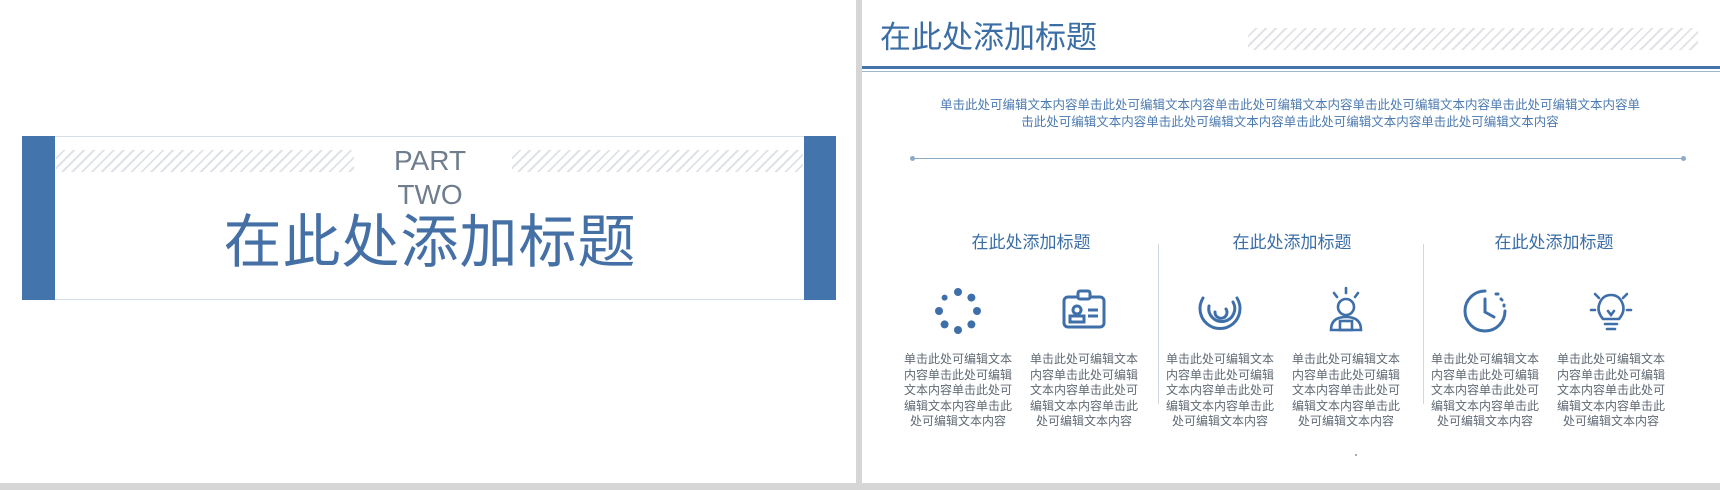  Describe the element at coordinates (988, 38) in the screenshot. I see `page-title: 在此处添加标题` at that location.